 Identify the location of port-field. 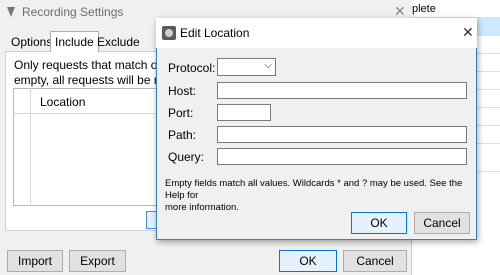
(244, 112).